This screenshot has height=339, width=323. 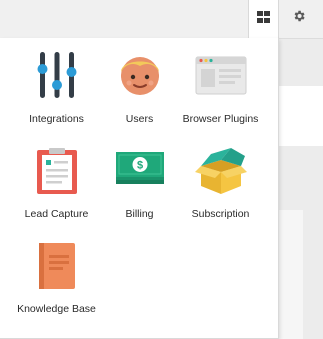 I want to click on menu-item-label: Billing, so click(x=139, y=214).